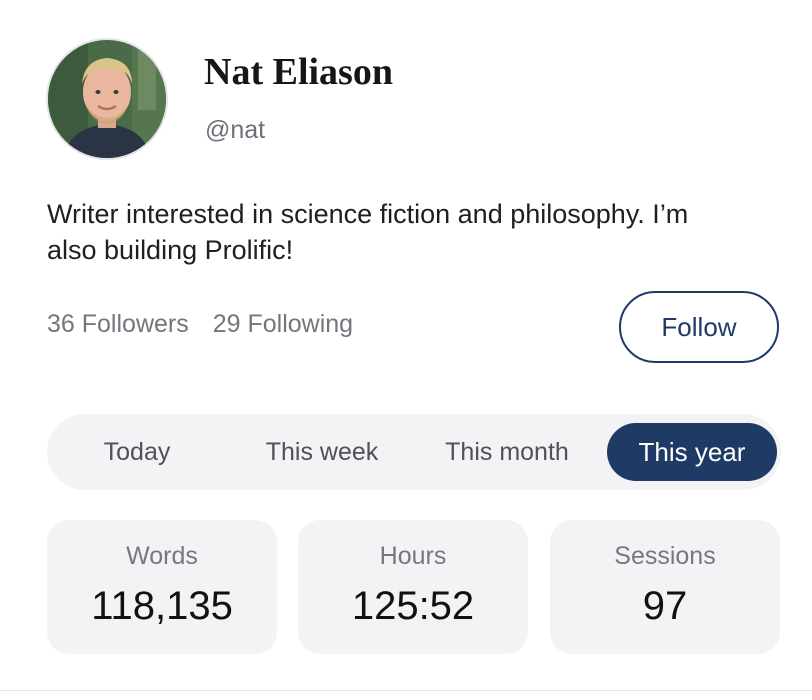  I want to click on stat-label: Hours, so click(413, 556).